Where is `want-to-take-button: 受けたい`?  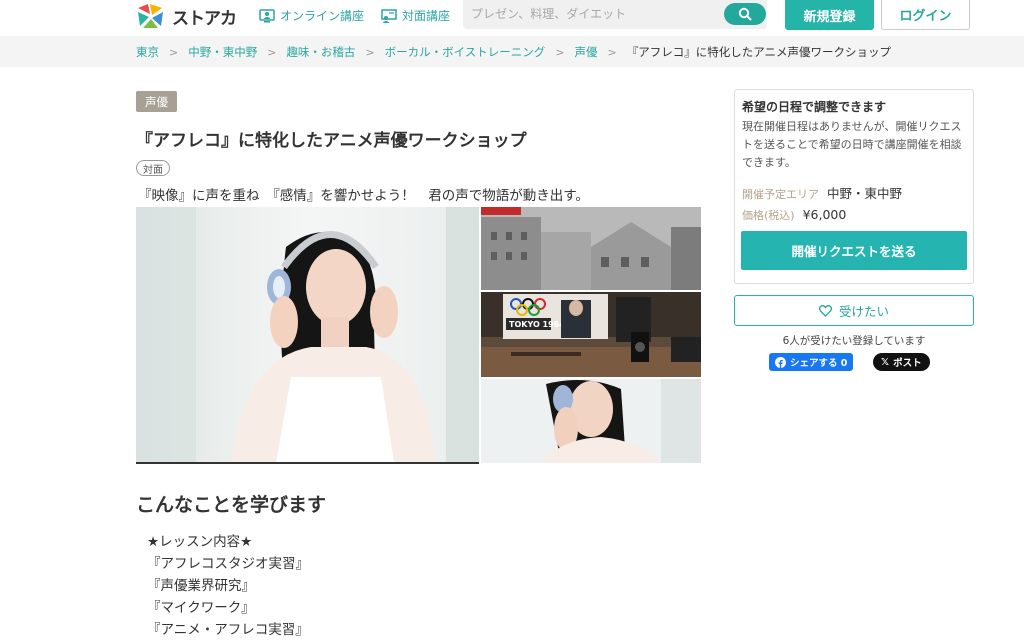 want-to-take-button: 受けたい is located at coordinates (854, 310).